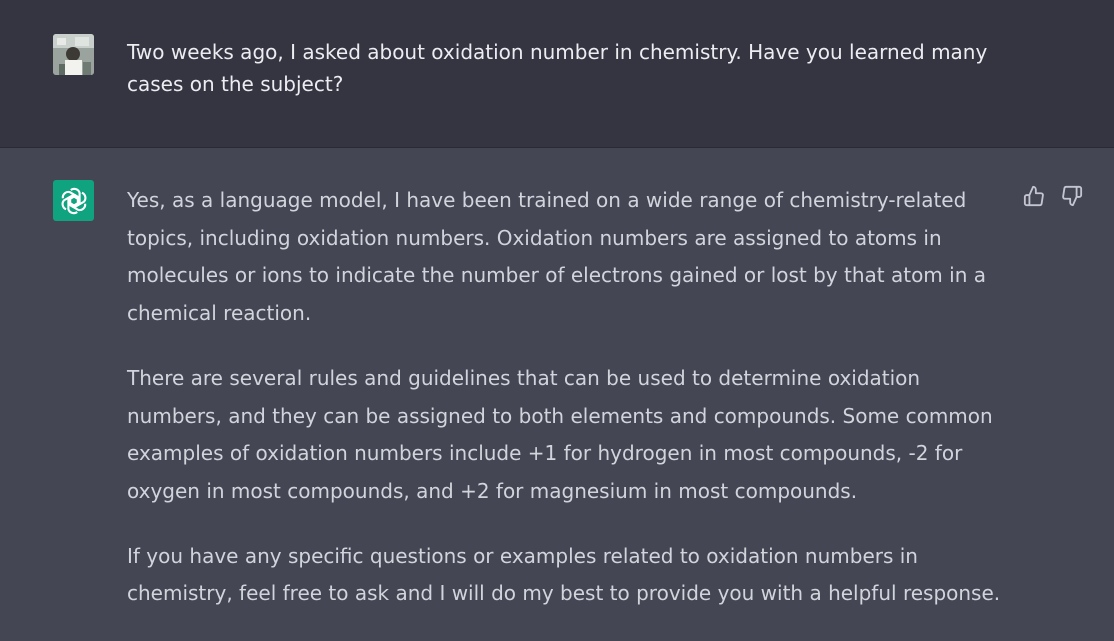 This screenshot has height=641, width=1114. I want to click on thumbs-down-button, so click(1071, 195).